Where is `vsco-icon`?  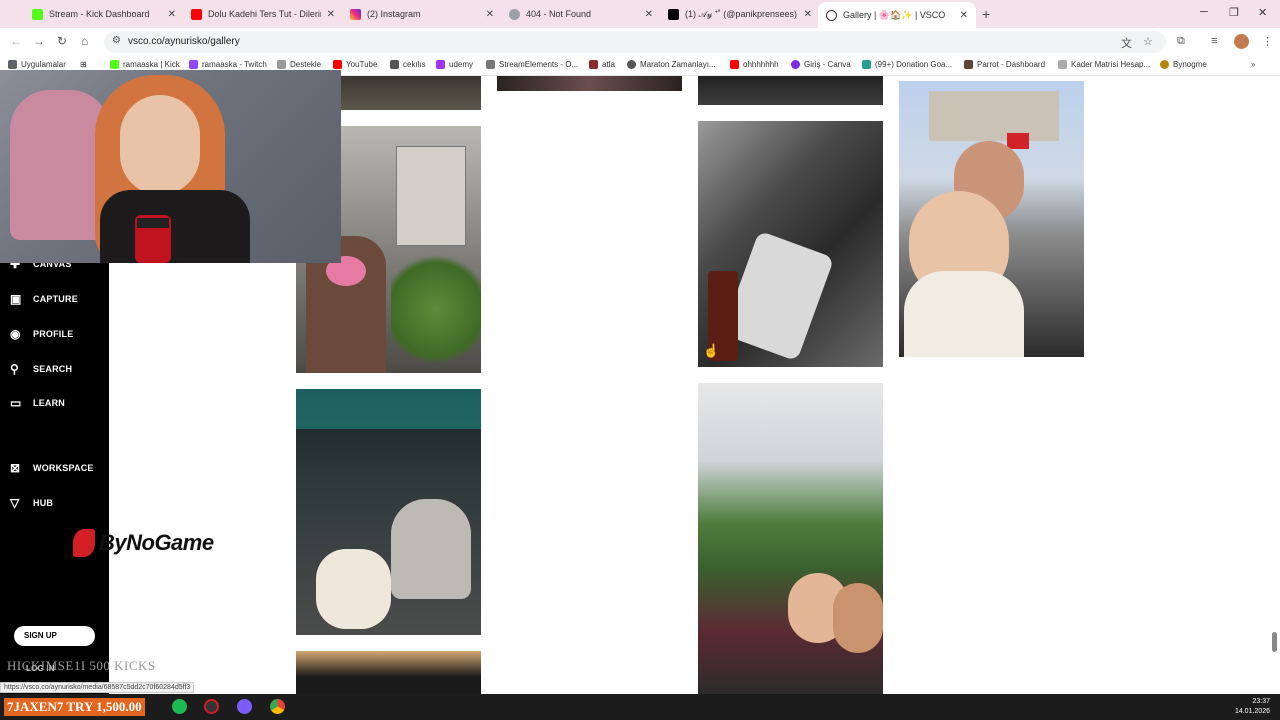
vsco-icon is located at coordinates (831, 15).